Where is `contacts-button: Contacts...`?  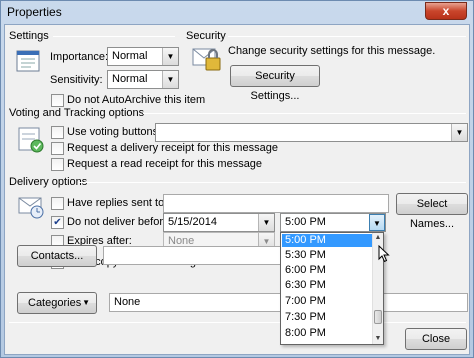 contacts-button: Contacts... is located at coordinates (57, 256).